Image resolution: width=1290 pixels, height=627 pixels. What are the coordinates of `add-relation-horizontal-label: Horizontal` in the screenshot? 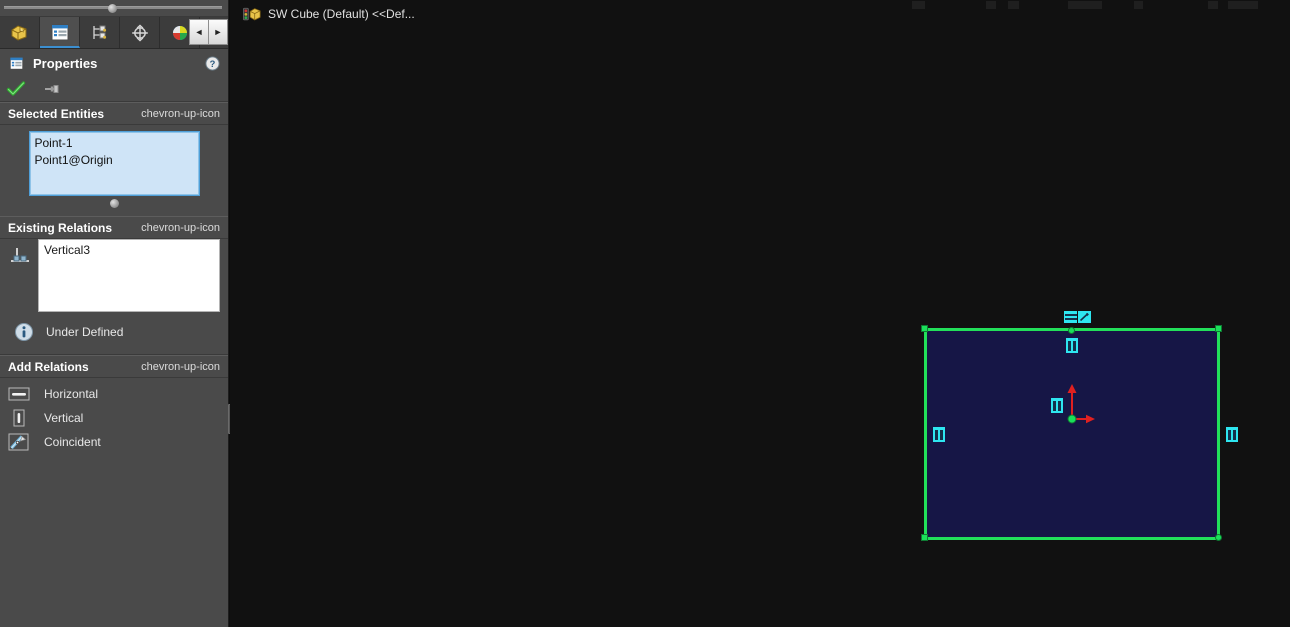 It's located at (71, 394).